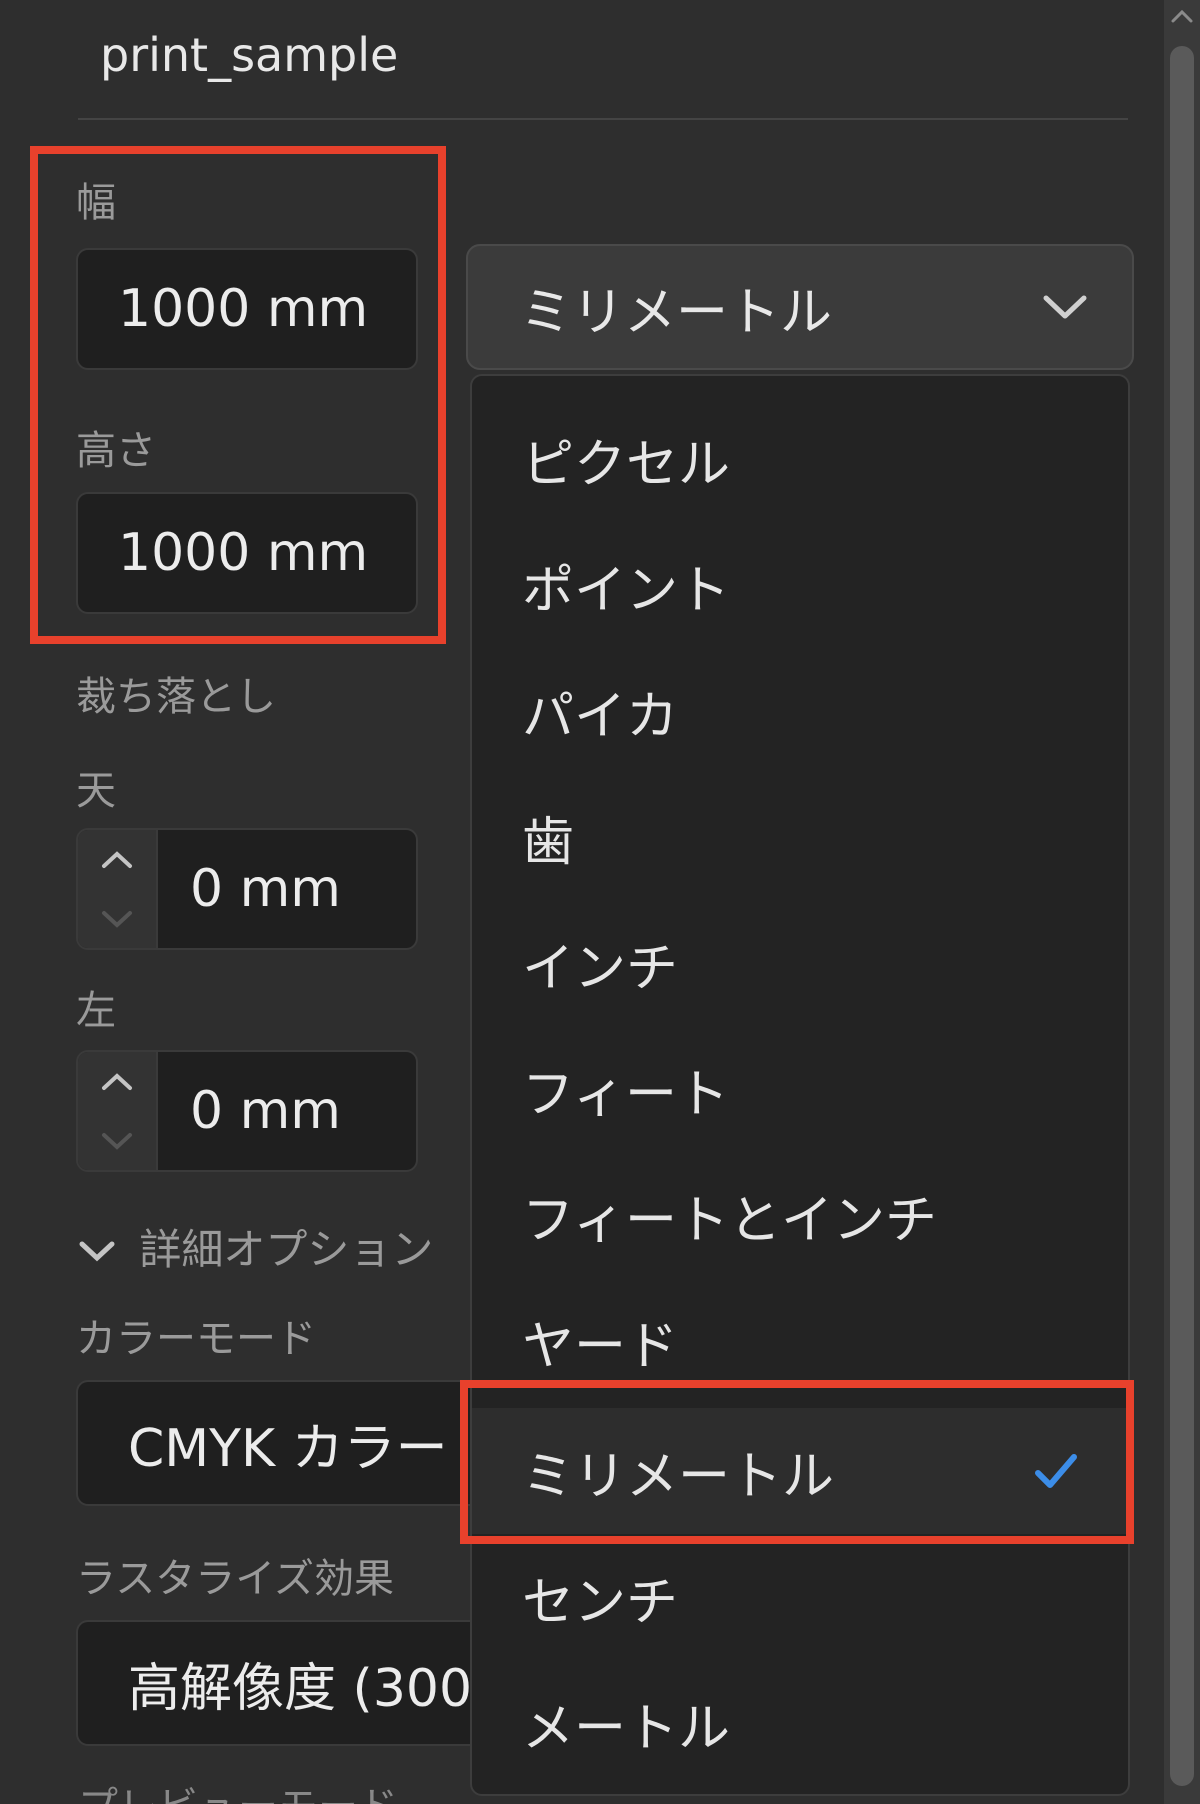  Describe the element at coordinates (238, 395) in the screenshot. I see `size-highlight-box` at that location.